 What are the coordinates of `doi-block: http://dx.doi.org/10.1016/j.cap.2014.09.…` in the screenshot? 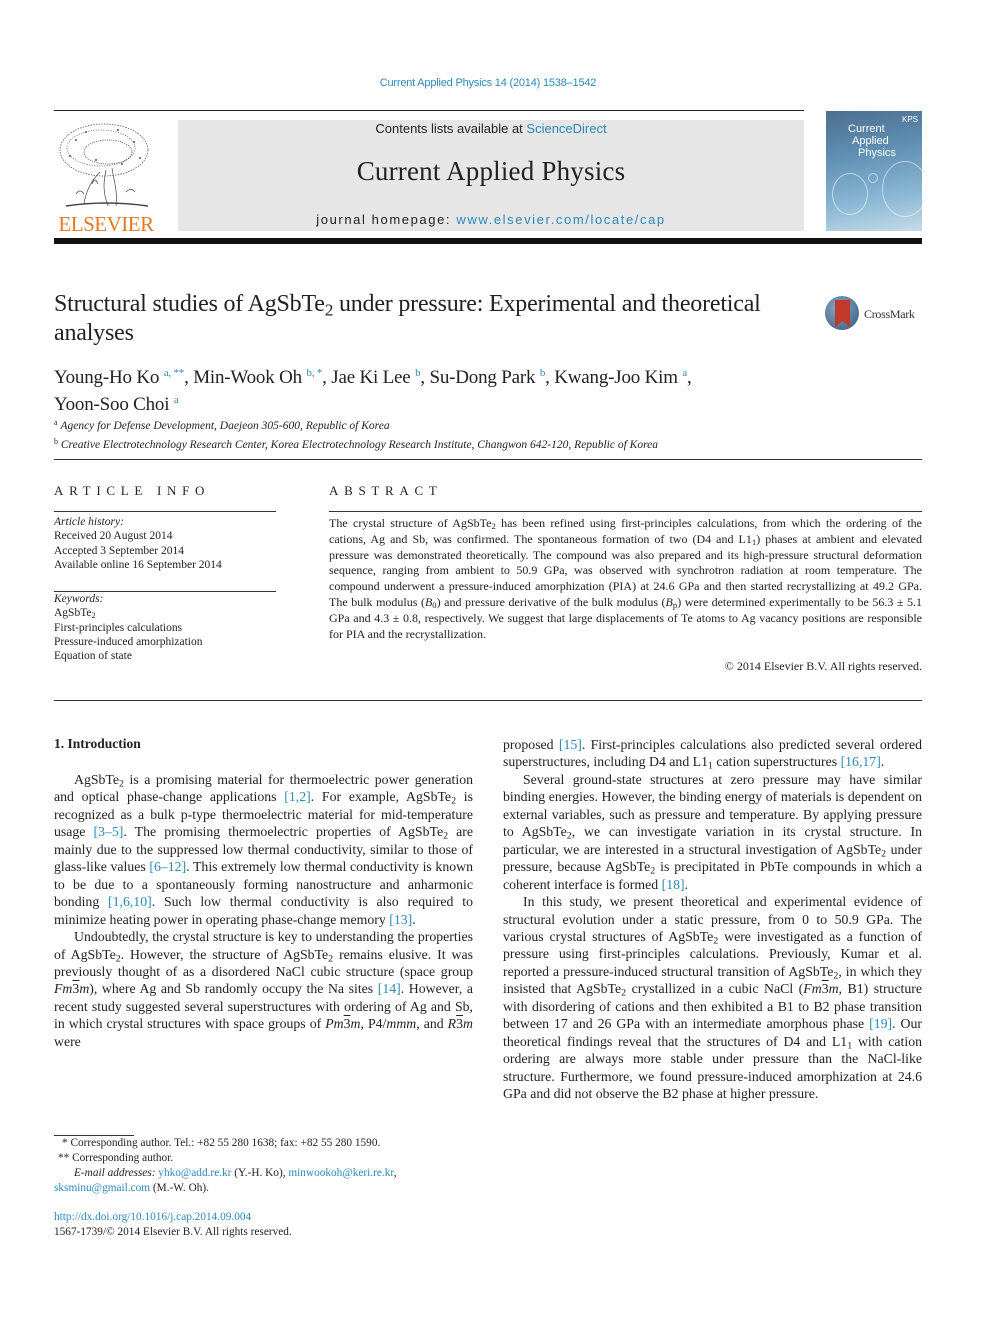 It's located at (269, 1225).